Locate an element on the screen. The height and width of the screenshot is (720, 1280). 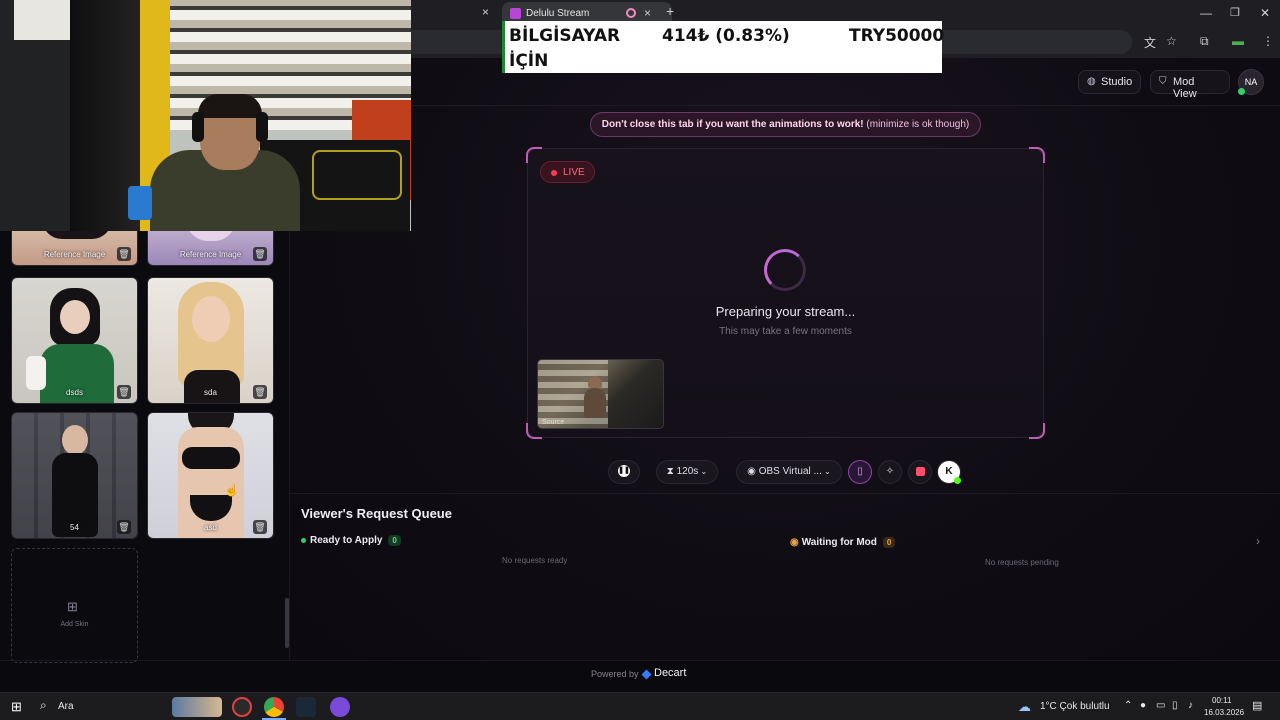
mod-view-label: Mod View is located at coordinates (1185, 88).